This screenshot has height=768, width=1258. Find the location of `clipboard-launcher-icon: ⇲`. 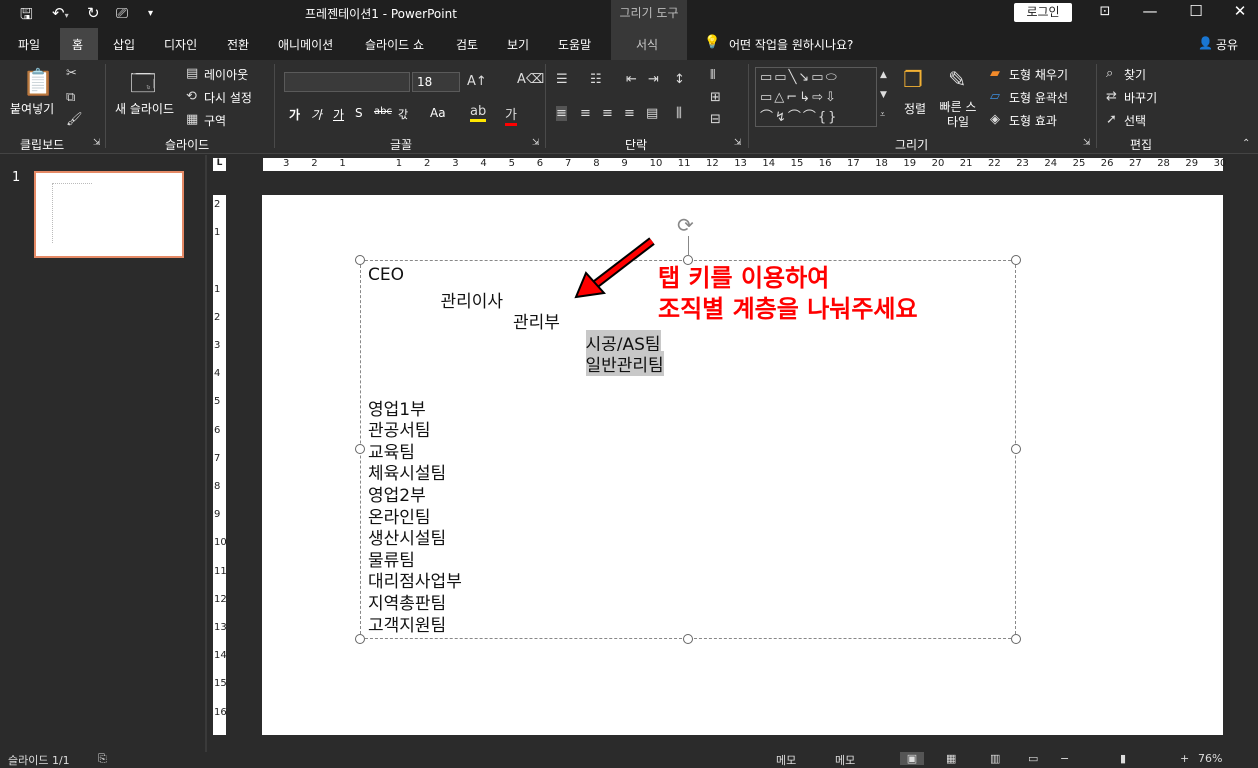

clipboard-launcher-icon: ⇲ is located at coordinates (97, 143).